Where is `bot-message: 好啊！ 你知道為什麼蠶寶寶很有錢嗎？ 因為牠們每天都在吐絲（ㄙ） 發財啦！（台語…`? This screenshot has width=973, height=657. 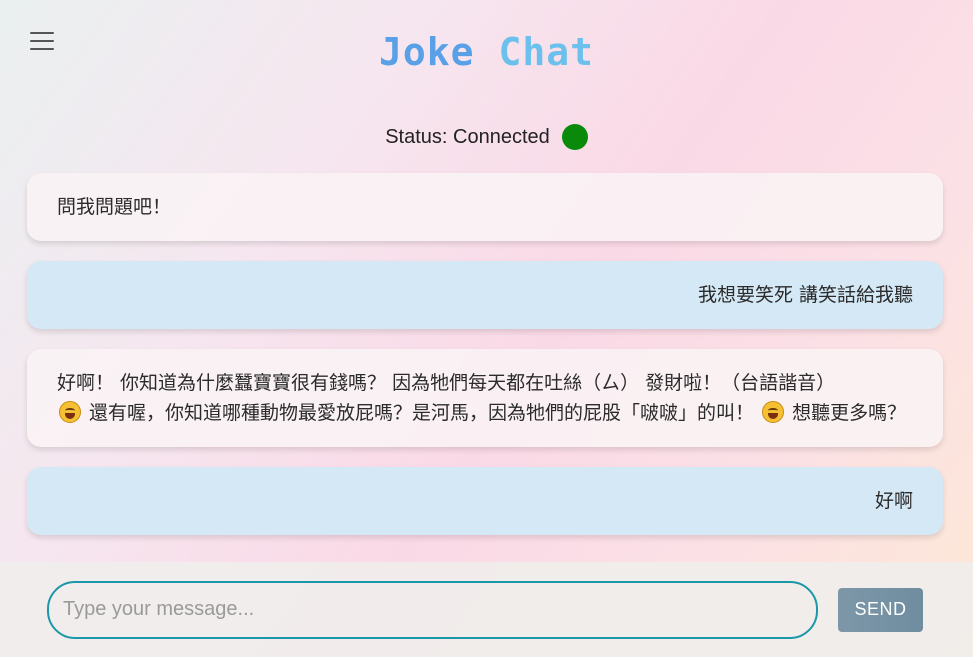
bot-message: 好啊！ 你知道為什麼蠶寶寶很有錢嗎？ 因為牠們每天都在吐絲（ㄙ） 發財啦！（台語… is located at coordinates (485, 398).